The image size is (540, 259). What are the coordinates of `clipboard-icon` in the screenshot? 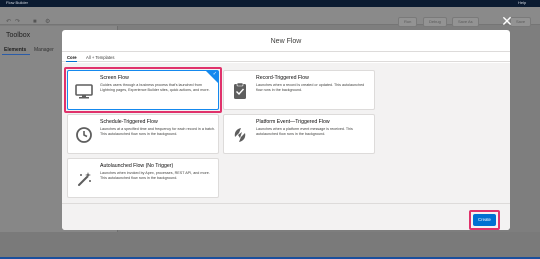 It's located at (240, 91).